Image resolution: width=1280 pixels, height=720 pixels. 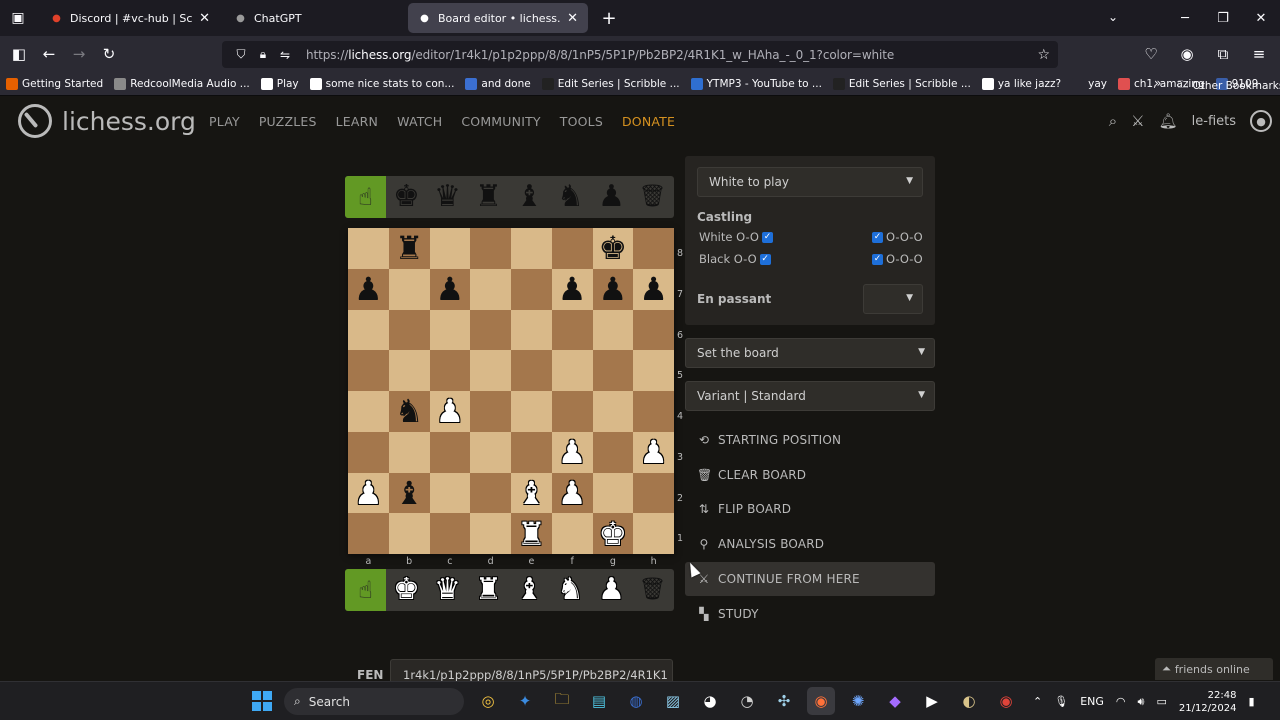 What do you see at coordinates (79, 54) in the screenshot?
I see `forward-button: →` at bounding box center [79, 54].